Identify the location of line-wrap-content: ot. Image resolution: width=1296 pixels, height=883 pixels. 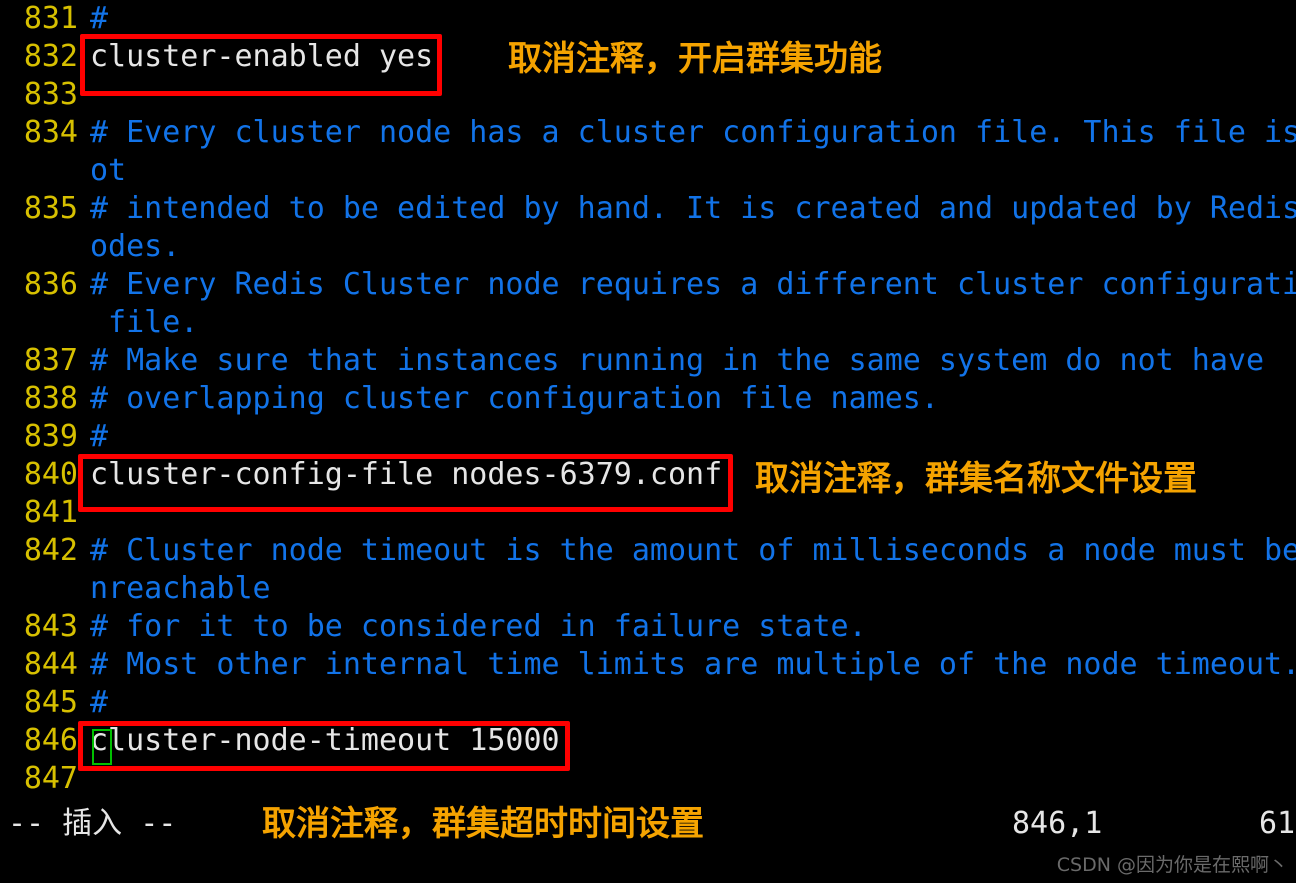
(108, 170).